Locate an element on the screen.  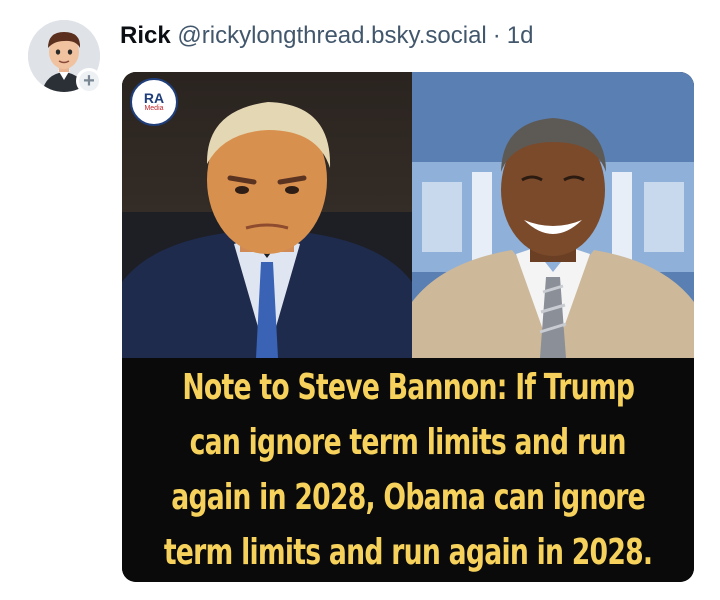
post-header: Rick @rickylongthread.bsky.social · 1d is located at coordinates (326, 36).